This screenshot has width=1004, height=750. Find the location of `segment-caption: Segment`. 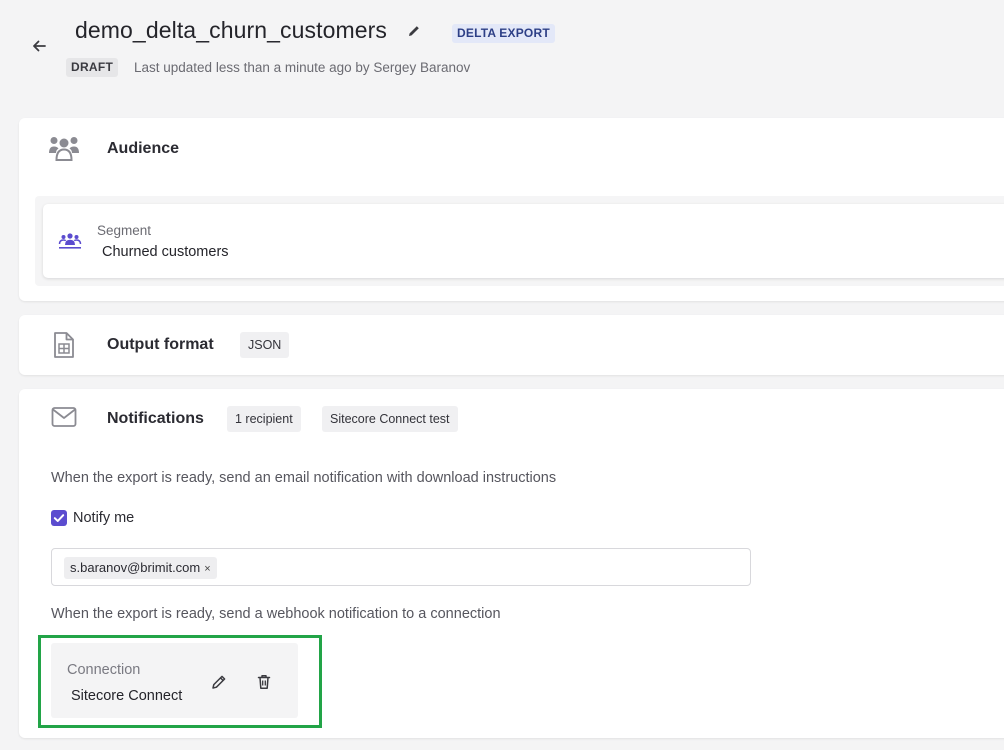

segment-caption: Segment is located at coordinates (124, 230).